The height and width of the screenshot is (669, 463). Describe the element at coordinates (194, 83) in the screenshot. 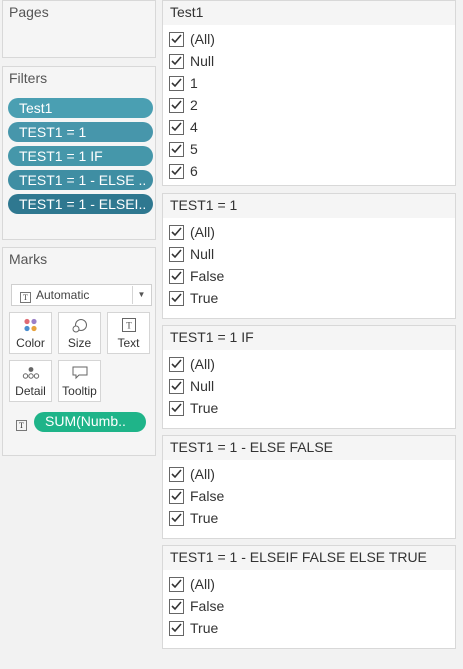

I see `filter-option-label: 1` at that location.